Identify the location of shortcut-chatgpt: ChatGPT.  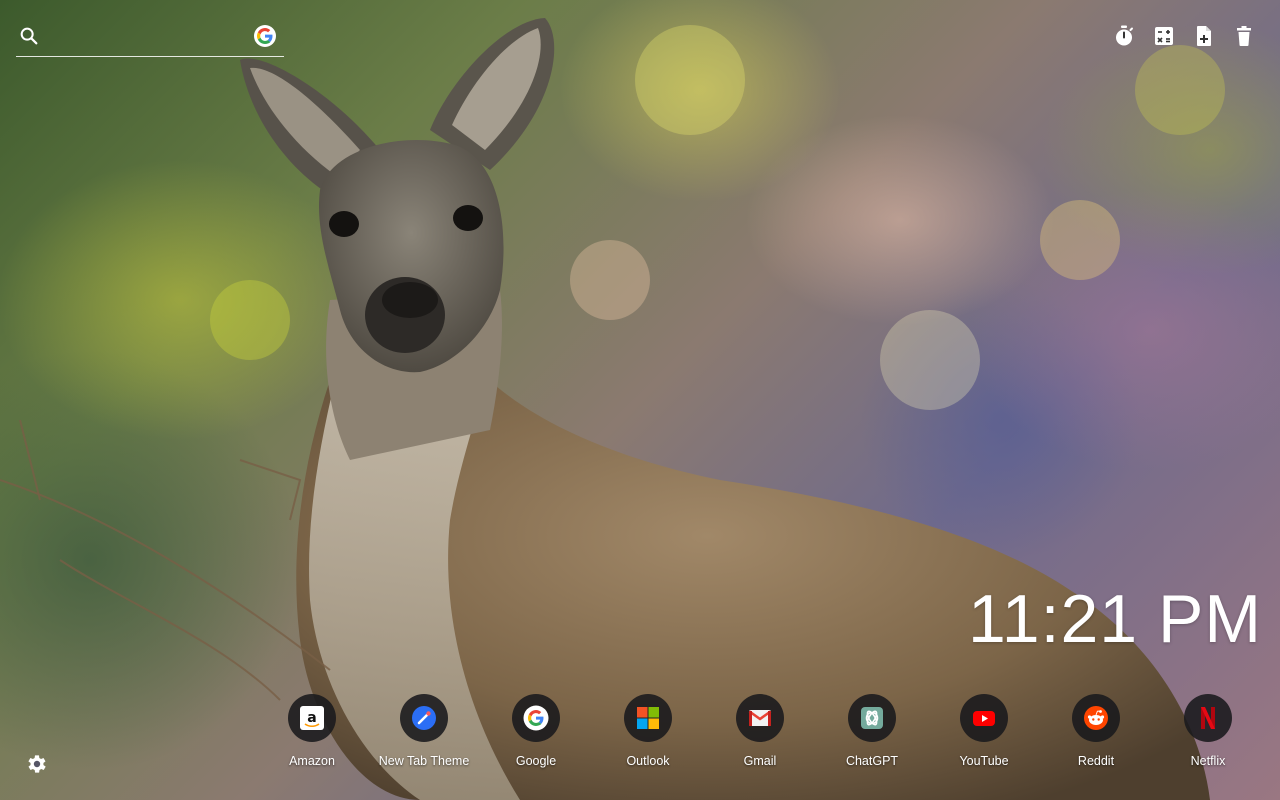
(872, 731).